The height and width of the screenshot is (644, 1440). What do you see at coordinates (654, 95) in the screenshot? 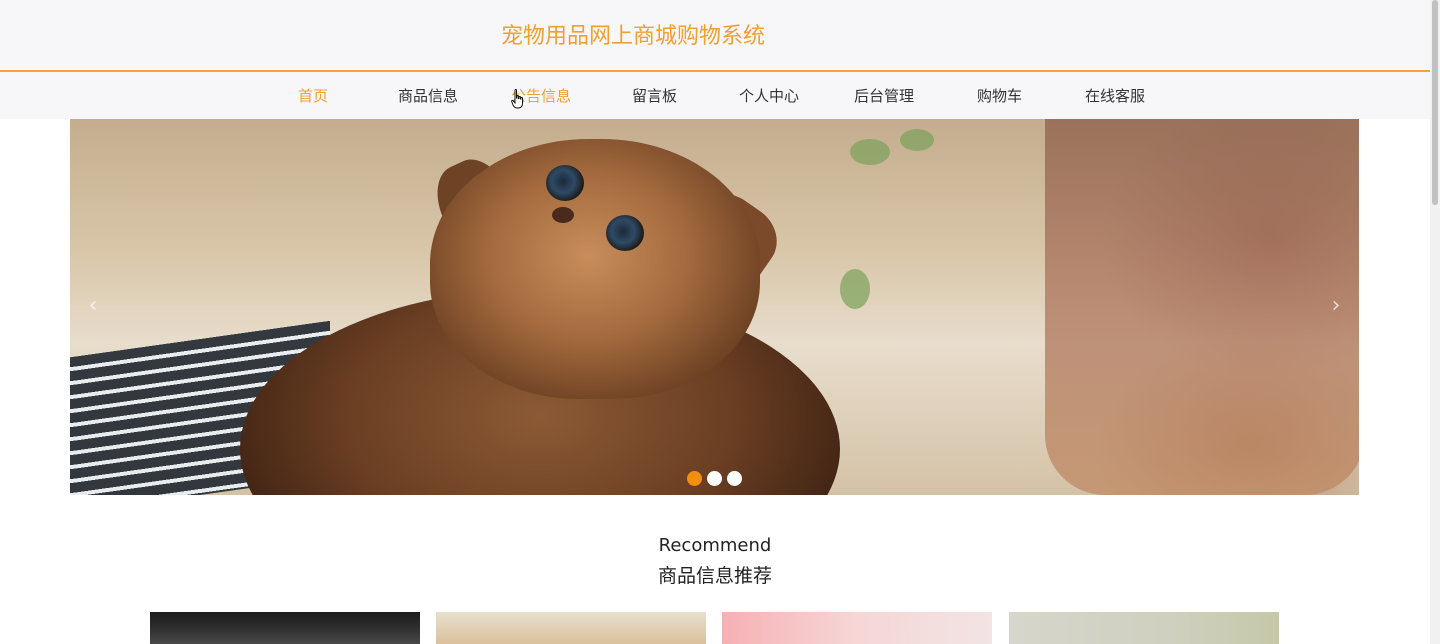
I see `nav-item-message-board: 留言板` at bounding box center [654, 95].